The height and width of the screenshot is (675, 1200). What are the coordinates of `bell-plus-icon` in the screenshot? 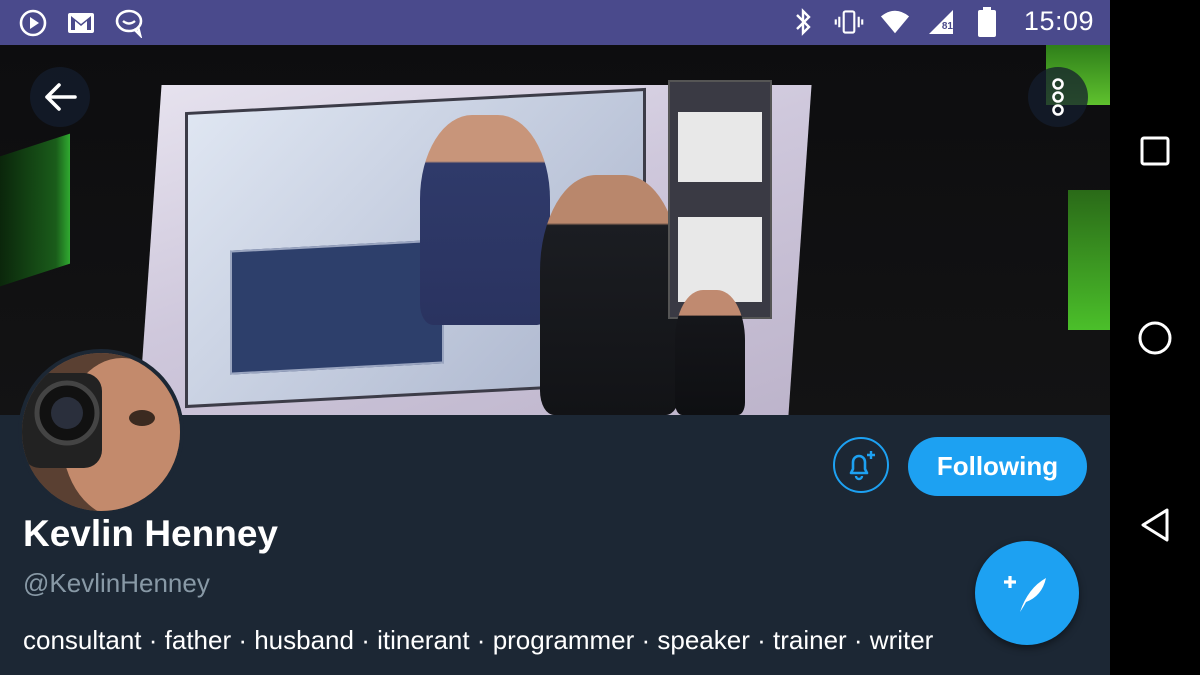 It's located at (862, 466).